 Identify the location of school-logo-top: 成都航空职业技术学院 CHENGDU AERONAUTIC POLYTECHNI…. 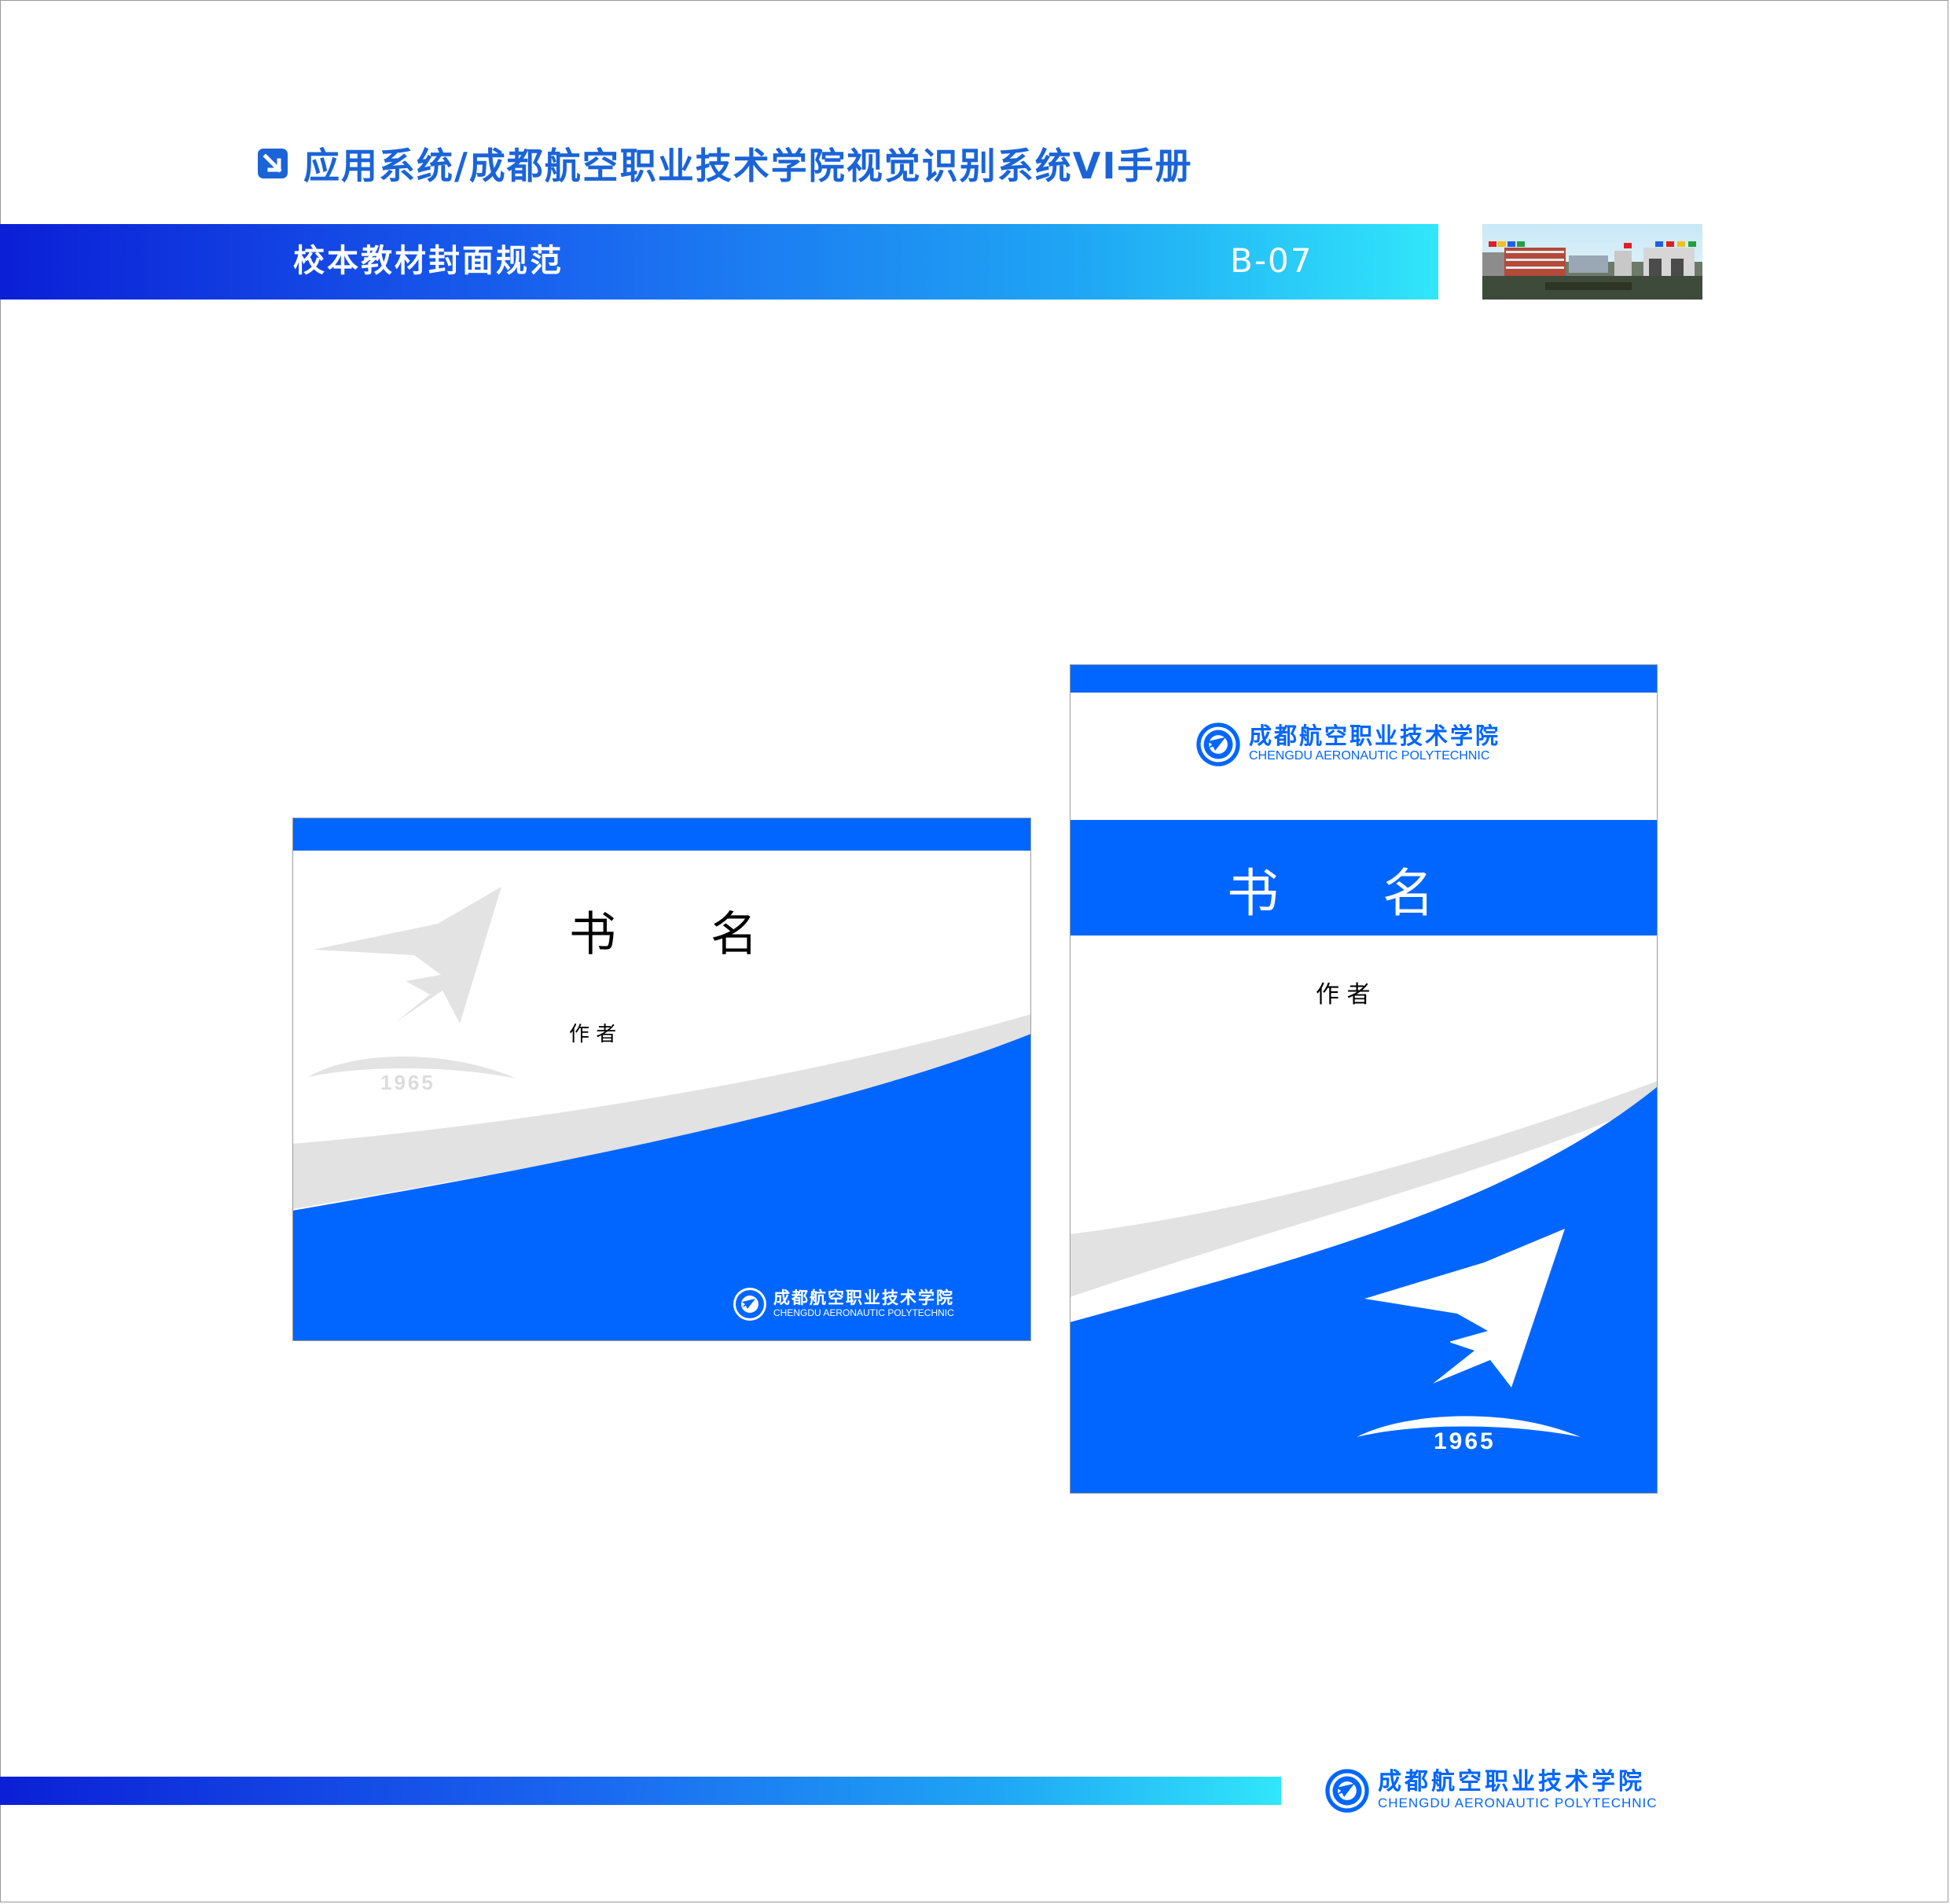
(1347, 744).